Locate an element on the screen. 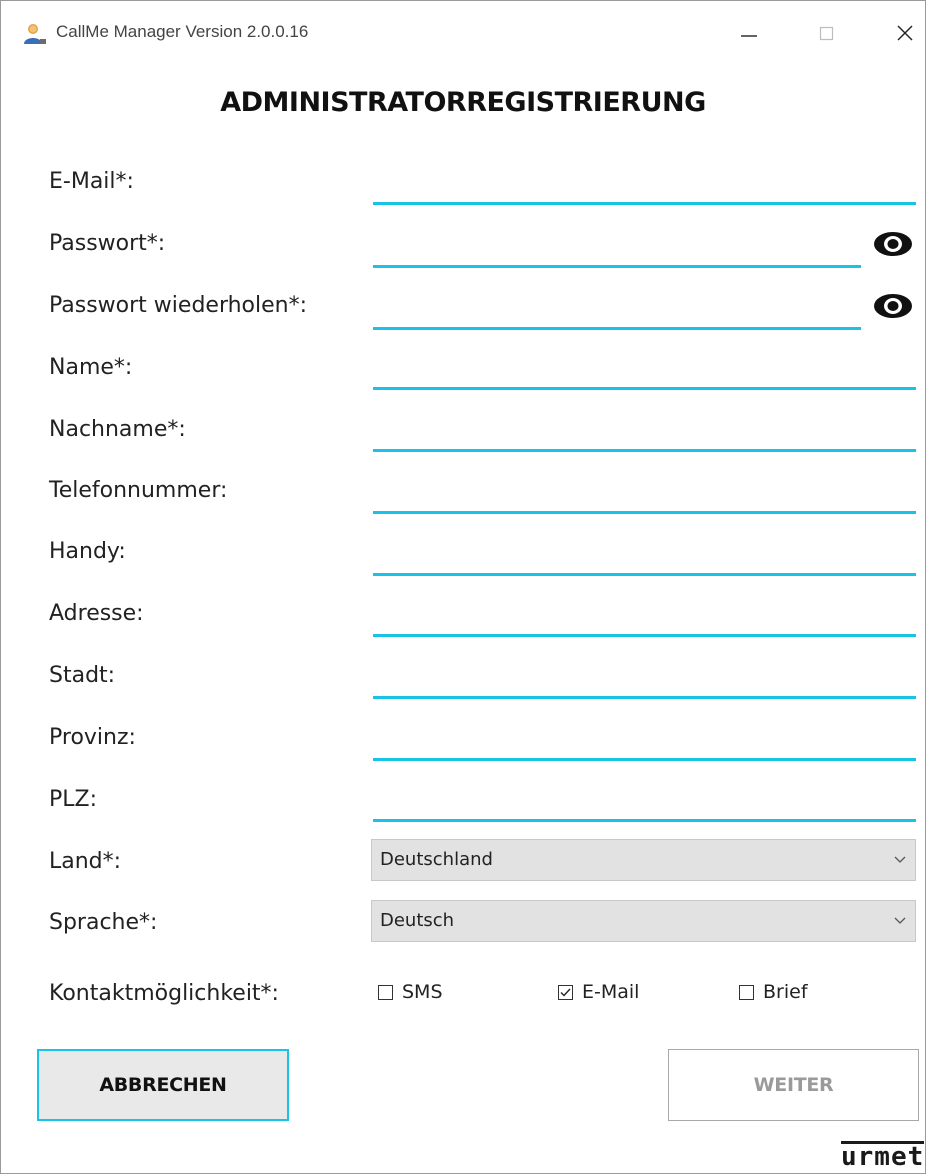 This screenshot has height=1174, width=926. city-label: Stadt: is located at coordinates (82, 675).